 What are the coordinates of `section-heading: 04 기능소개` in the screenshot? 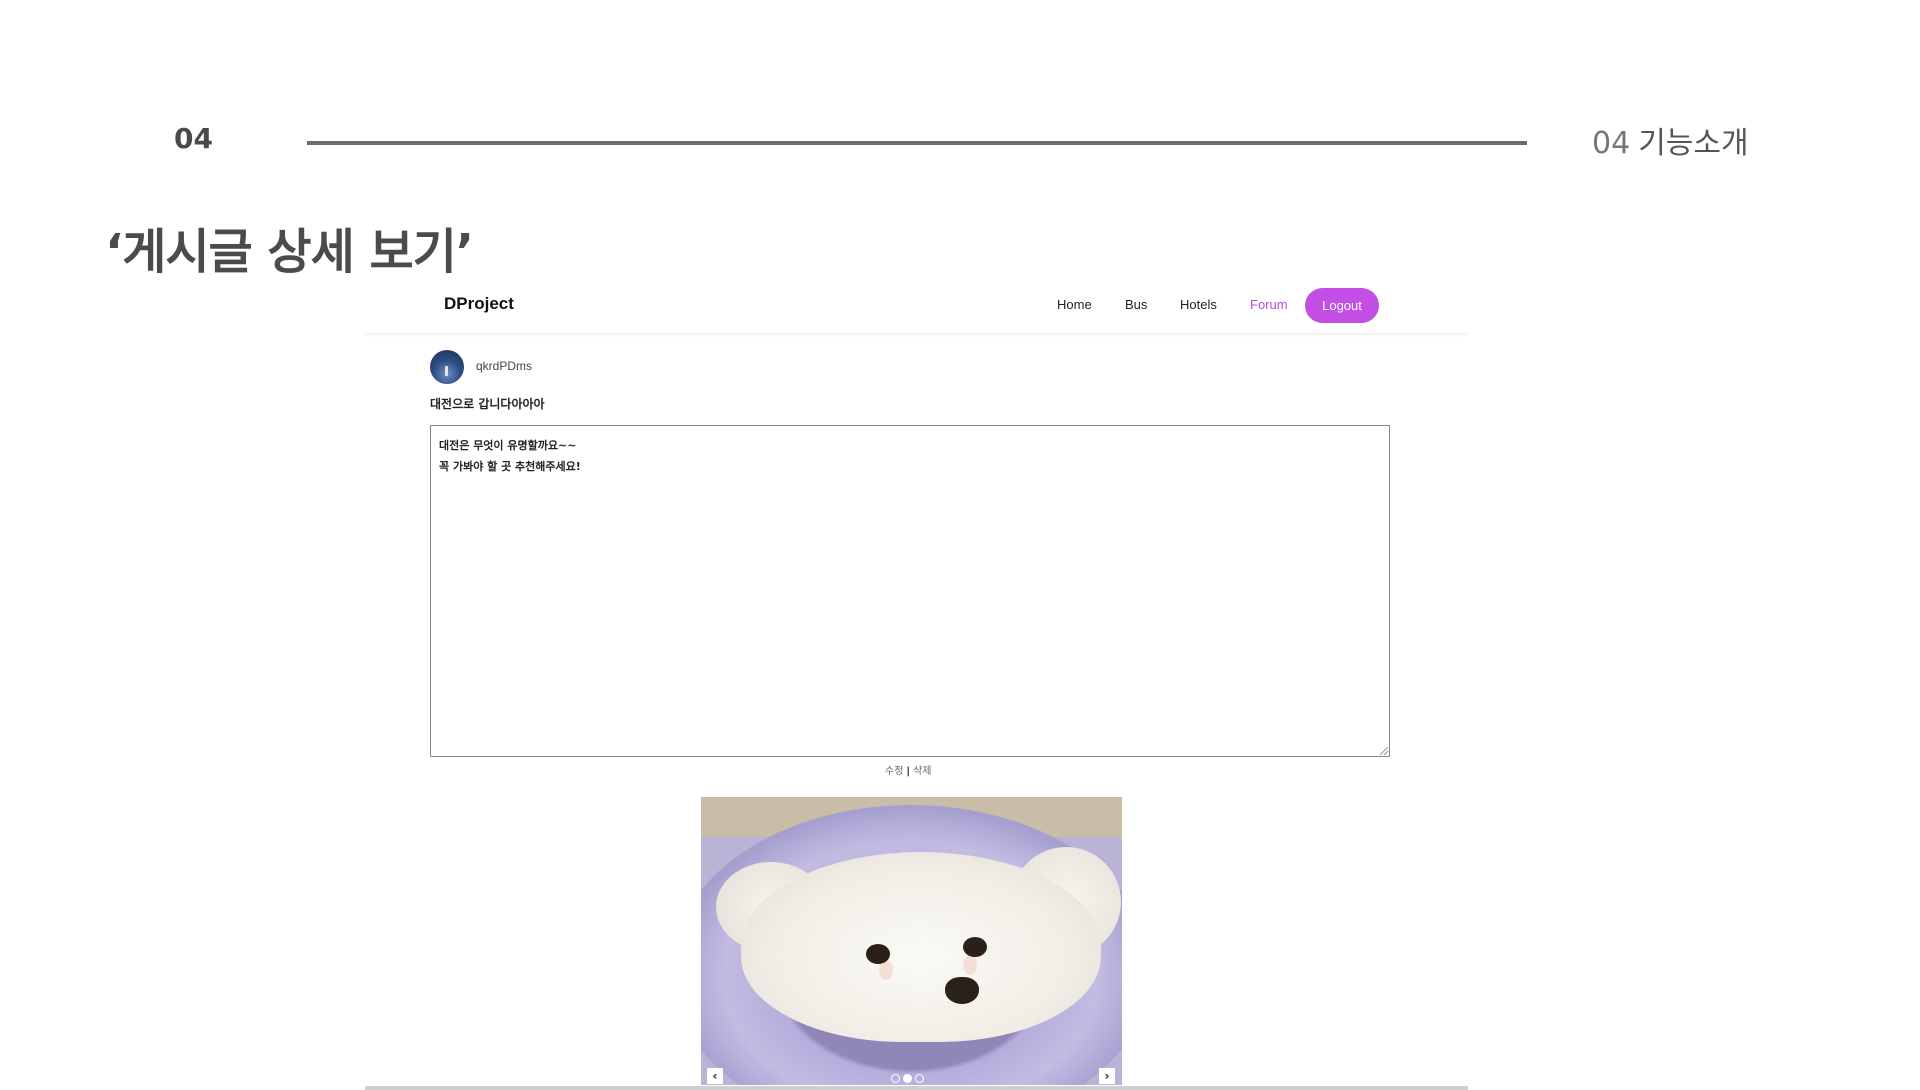 It's located at (1670, 140).